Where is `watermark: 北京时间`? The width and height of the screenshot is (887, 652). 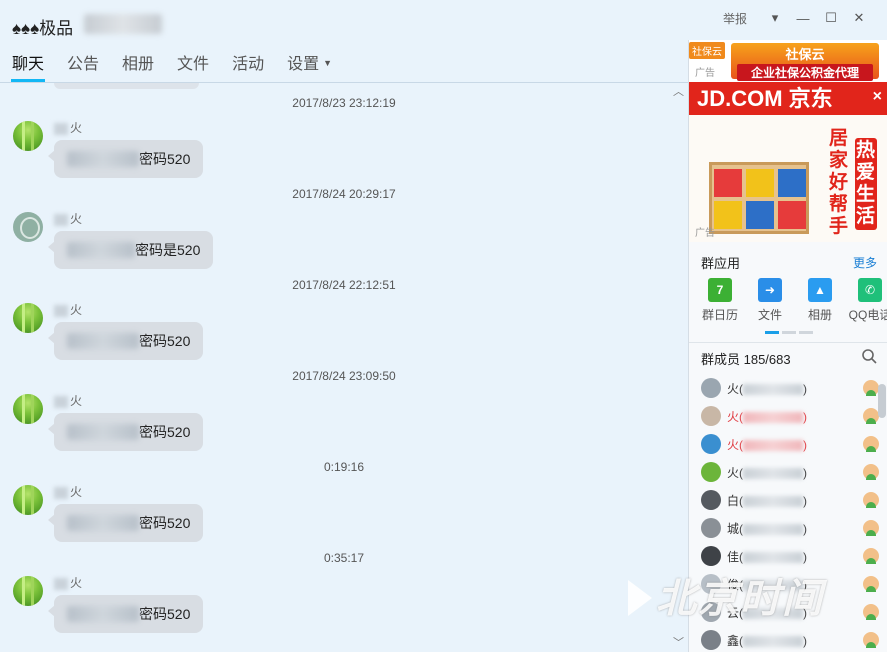 watermark: 北京时间 is located at coordinates (726, 595).